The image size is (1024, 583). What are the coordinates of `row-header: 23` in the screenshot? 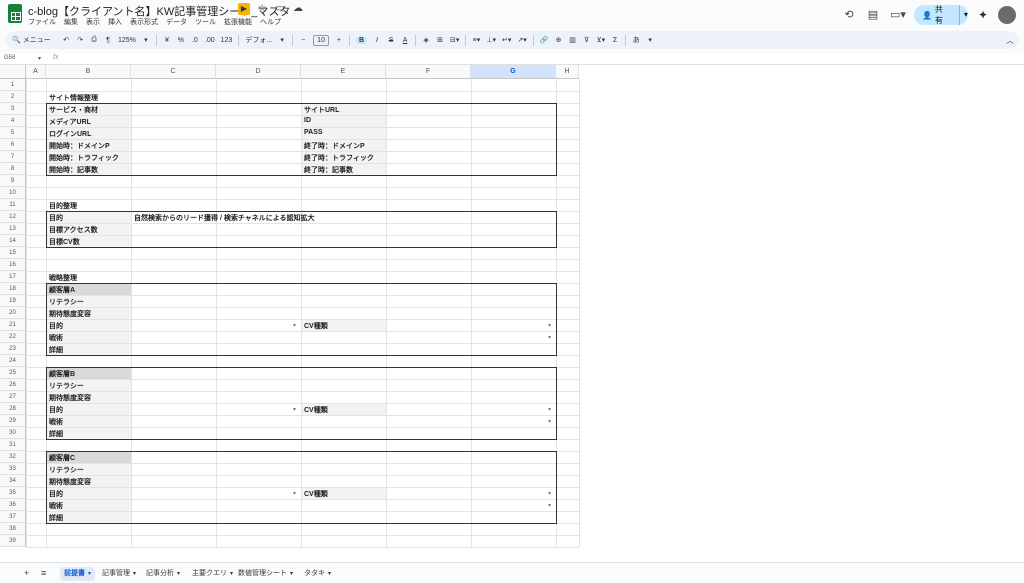 It's located at (13, 349).